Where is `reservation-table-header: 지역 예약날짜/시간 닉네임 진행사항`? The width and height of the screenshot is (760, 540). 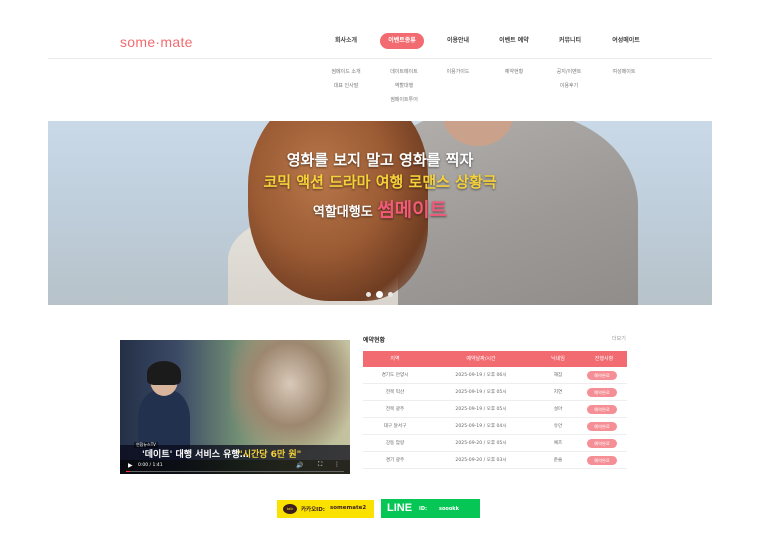 reservation-table-header: 지역 예약날짜/시간 닉네임 진행사항 is located at coordinates (495, 359).